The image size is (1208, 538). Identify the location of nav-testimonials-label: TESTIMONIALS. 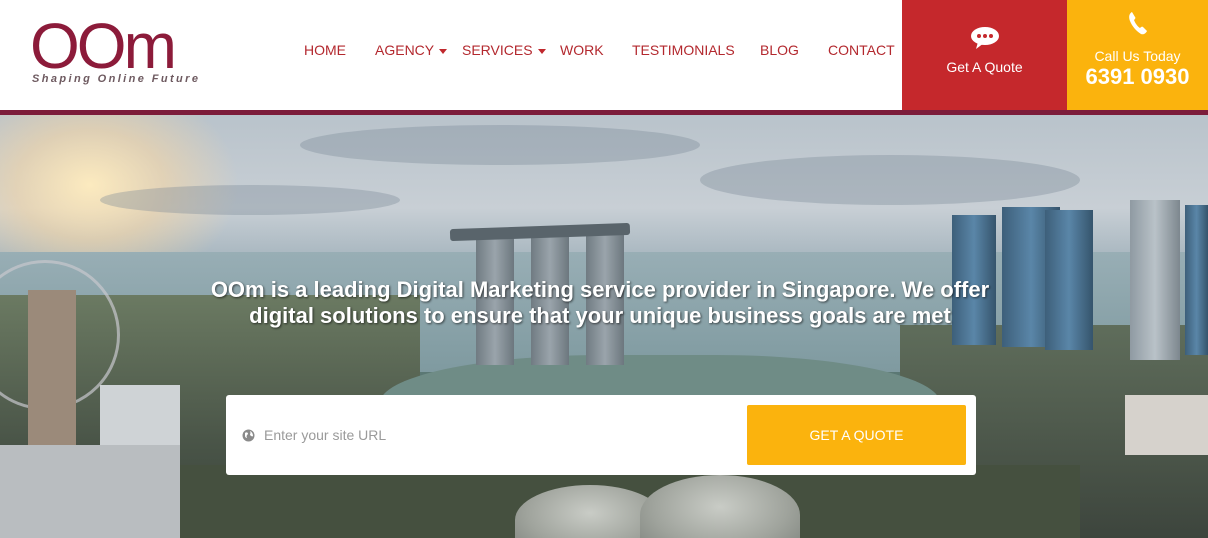
(683, 50).